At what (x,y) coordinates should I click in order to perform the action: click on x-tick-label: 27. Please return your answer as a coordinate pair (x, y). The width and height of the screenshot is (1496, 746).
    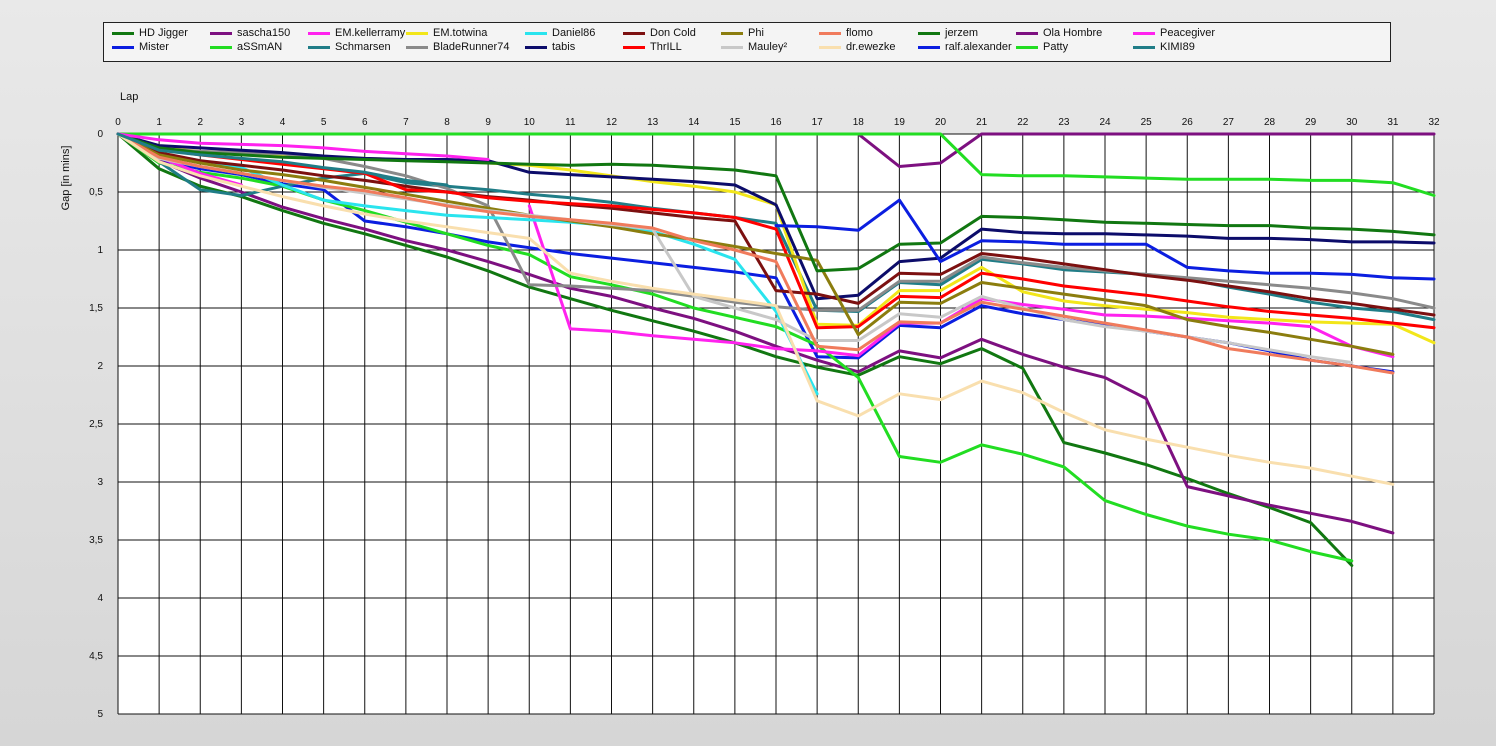
    Looking at the image, I should click on (1229, 122).